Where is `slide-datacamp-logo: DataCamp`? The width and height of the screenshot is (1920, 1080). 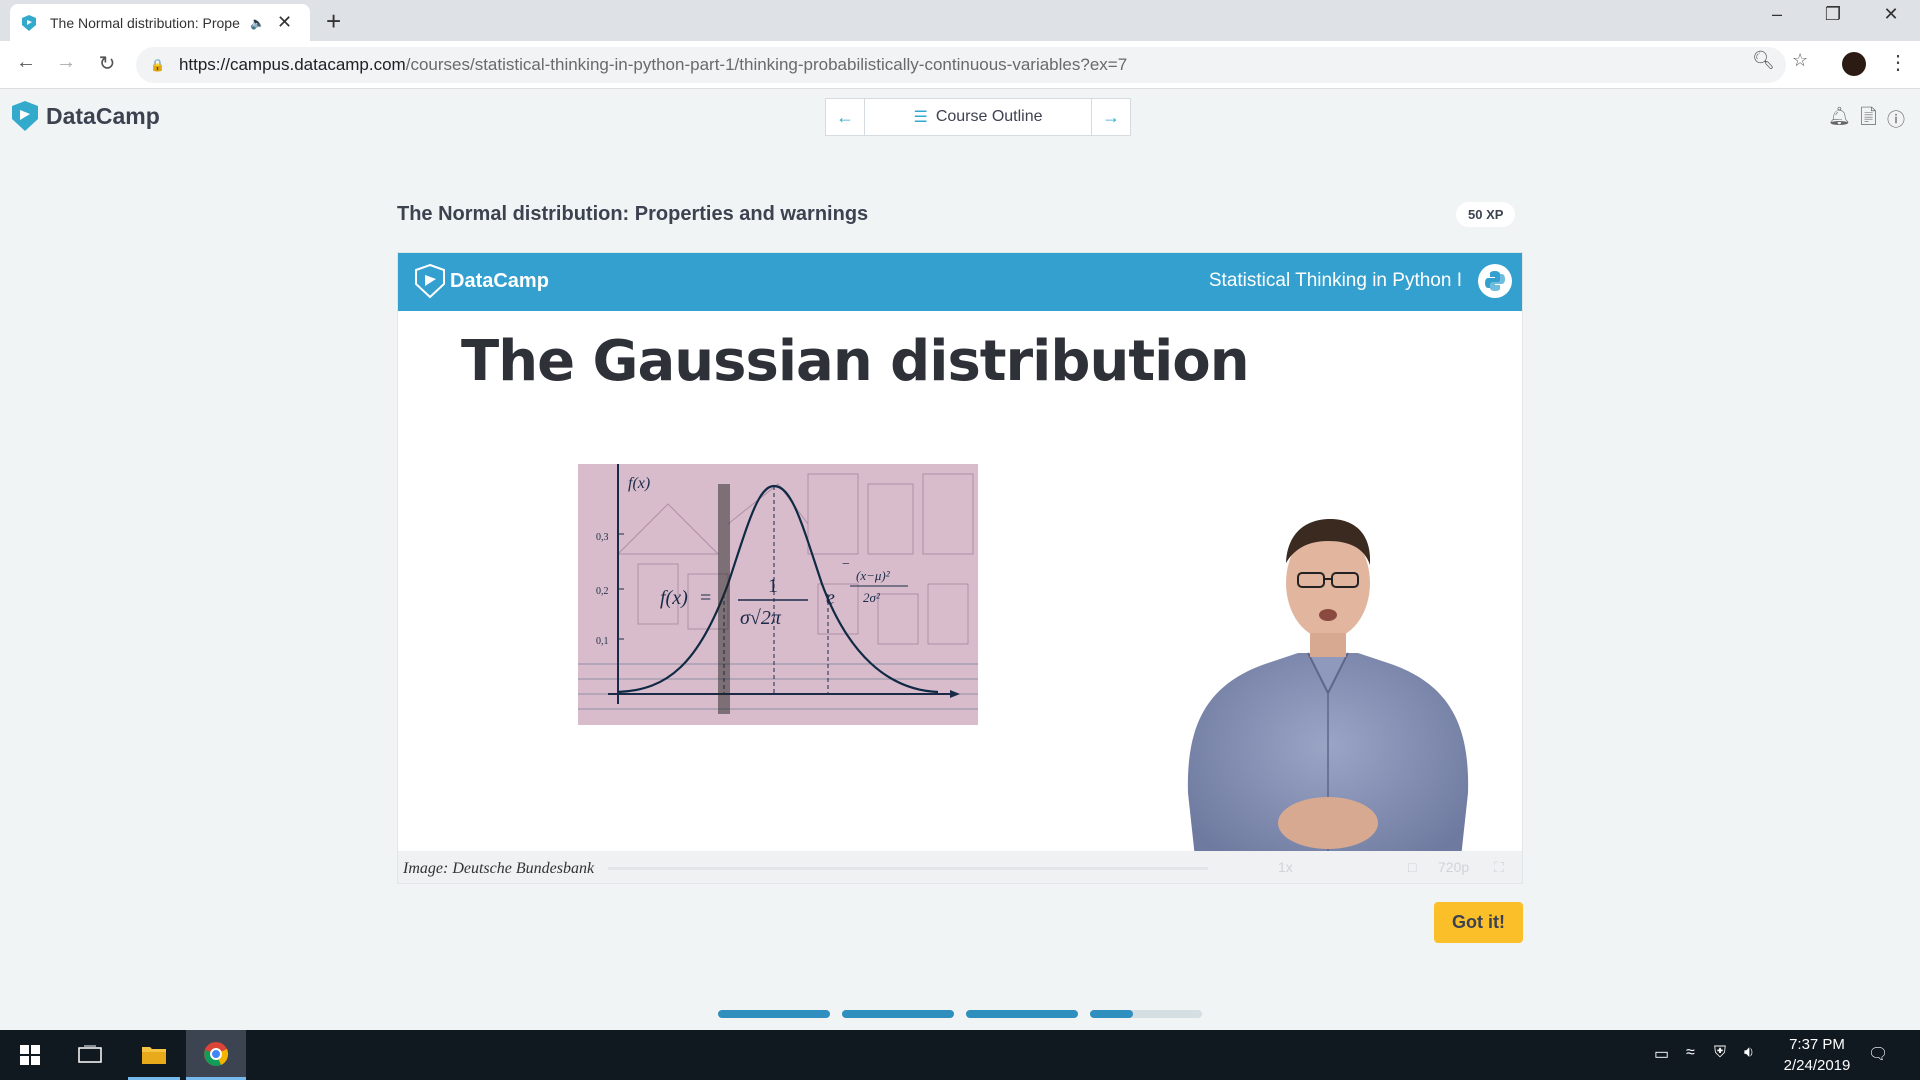 slide-datacamp-logo: DataCamp is located at coordinates (481, 281).